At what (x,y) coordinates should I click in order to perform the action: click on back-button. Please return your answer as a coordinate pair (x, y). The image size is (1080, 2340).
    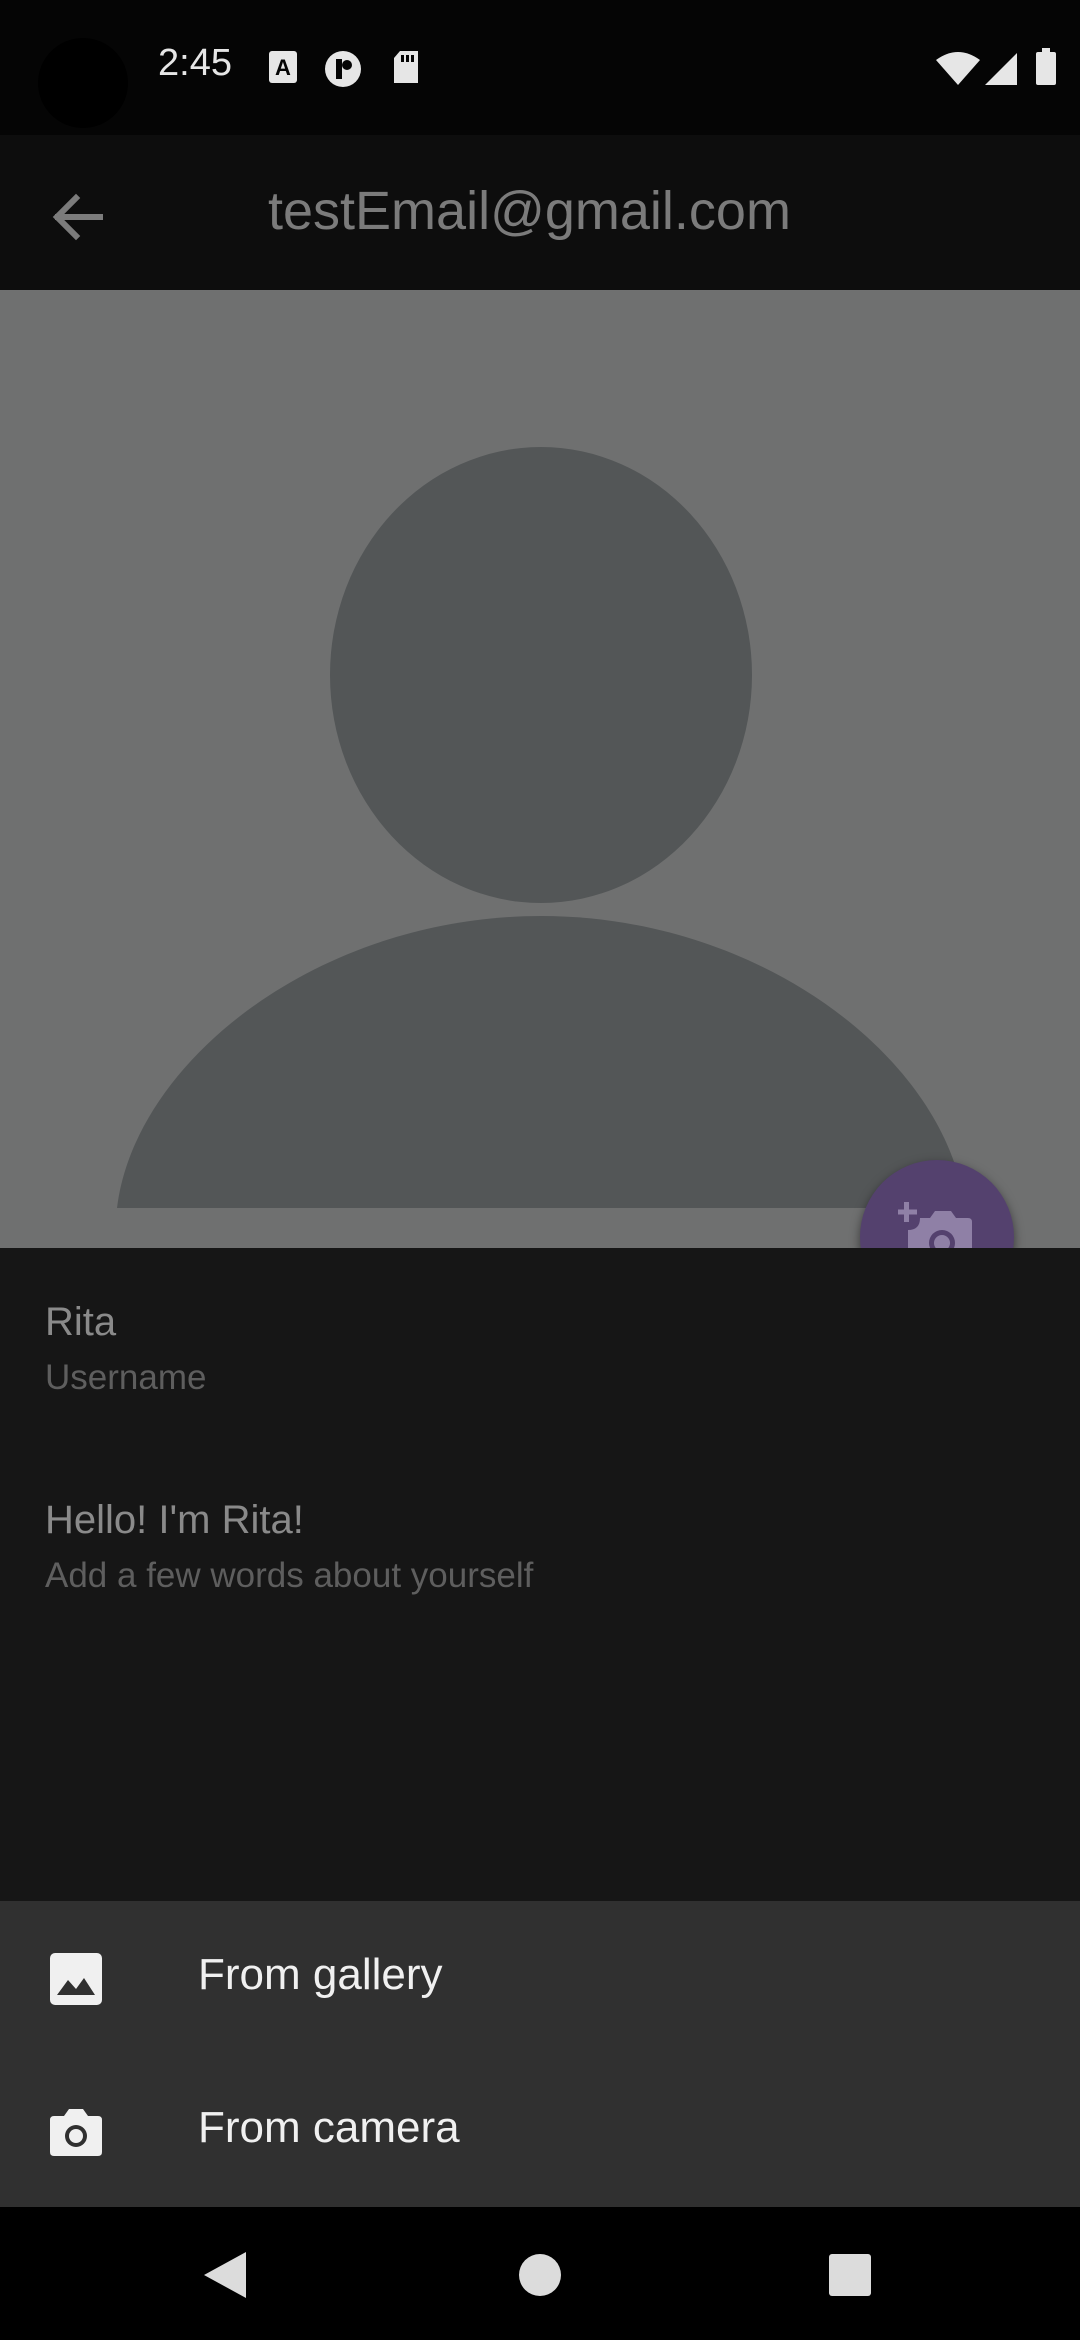
    Looking at the image, I should click on (77, 217).